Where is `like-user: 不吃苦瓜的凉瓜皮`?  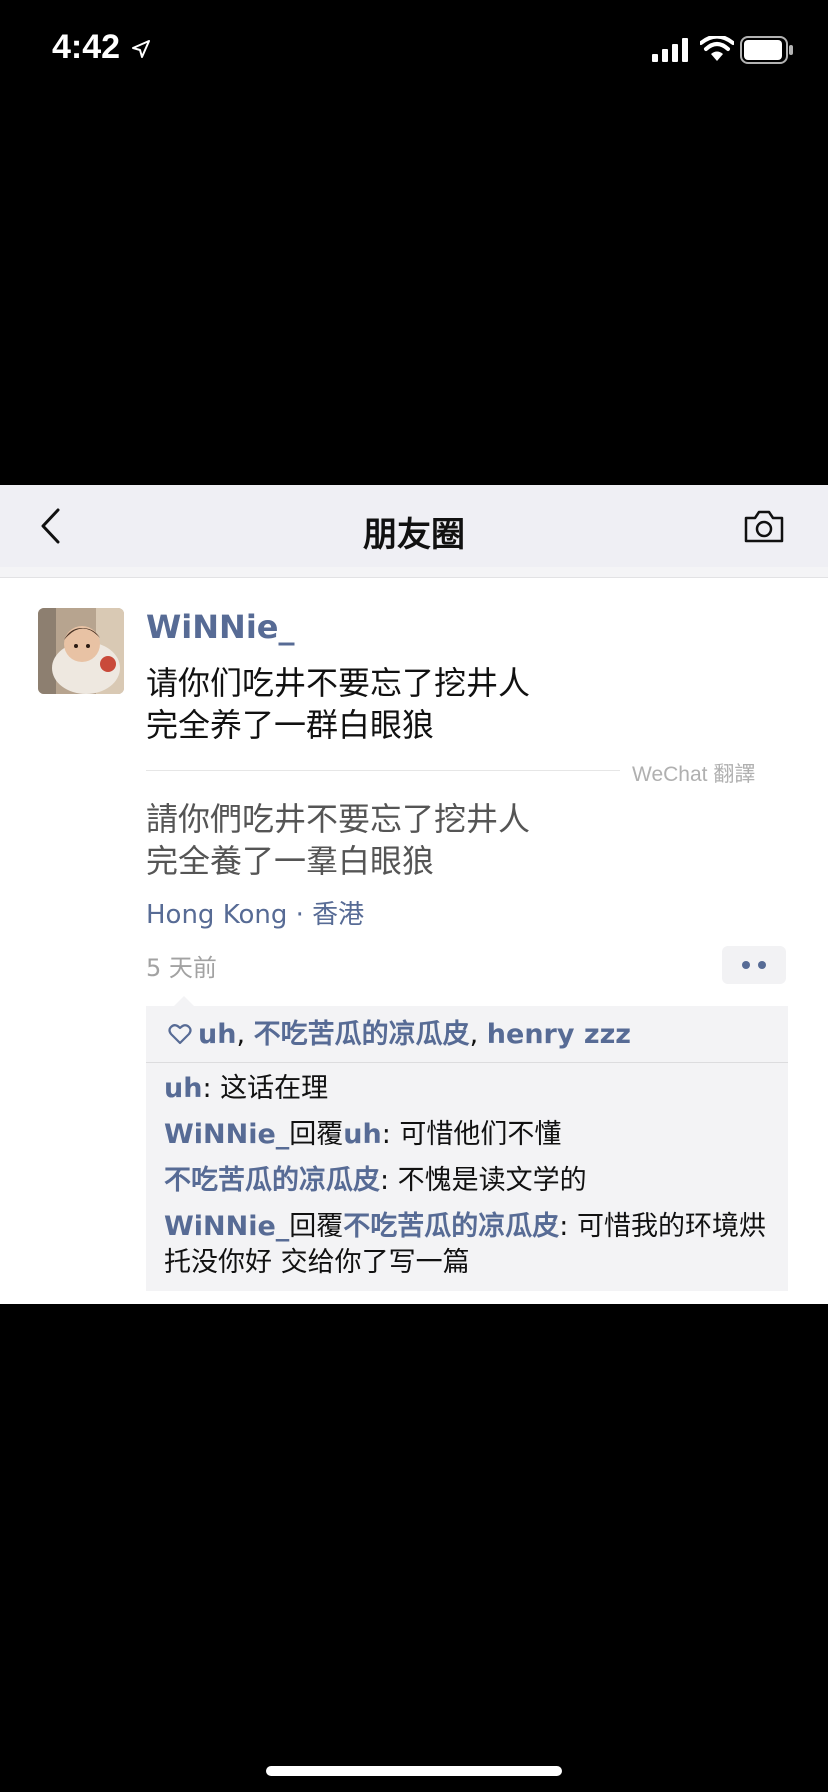 like-user: 不吃苦瓜的凉瓜皮 is located at coordinates (362, 1034).